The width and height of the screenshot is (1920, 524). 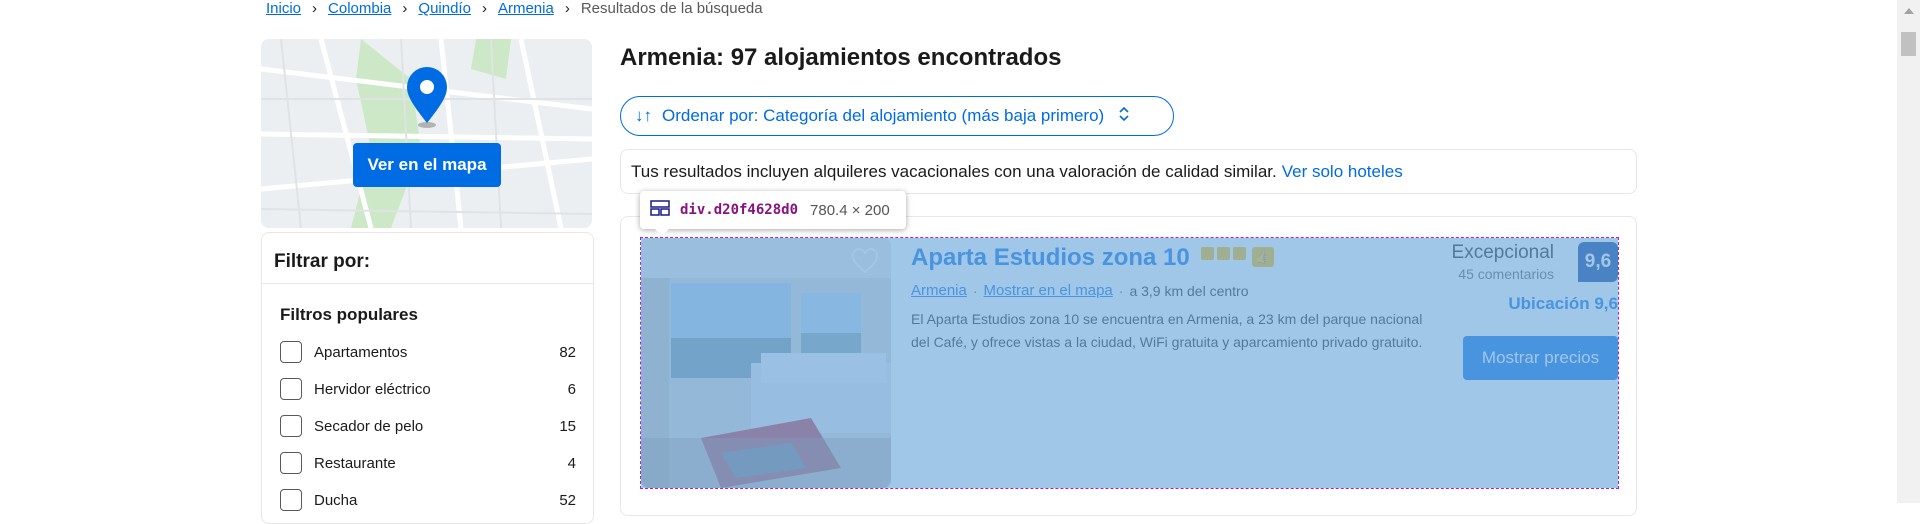 I want to click on show-prices-button: Mostrar precios, so click(x=1540, y=358).